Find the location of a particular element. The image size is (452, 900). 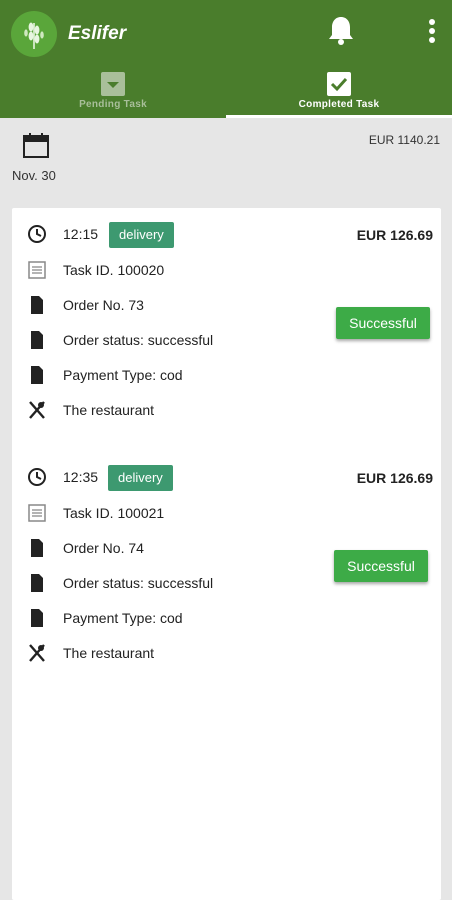

time-row: 12:15 delivery is located at coordinates (162, 235).